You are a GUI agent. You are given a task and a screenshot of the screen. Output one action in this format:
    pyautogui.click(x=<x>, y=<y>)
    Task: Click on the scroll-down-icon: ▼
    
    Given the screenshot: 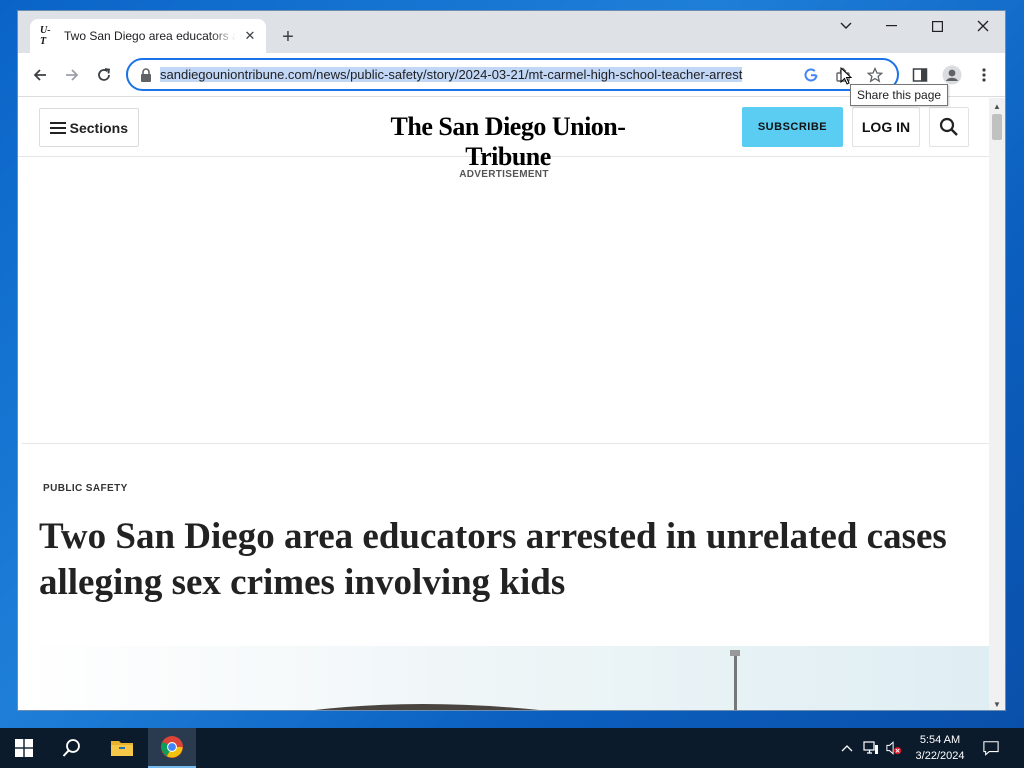 What is the action you would take?
    pyautogui.click(x=997, y=703)
    